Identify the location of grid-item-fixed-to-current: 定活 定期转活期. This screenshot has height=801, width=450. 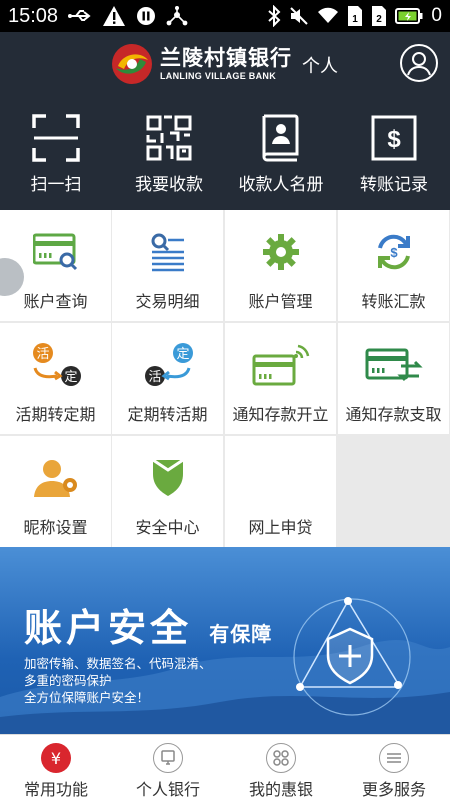
(167, 378).